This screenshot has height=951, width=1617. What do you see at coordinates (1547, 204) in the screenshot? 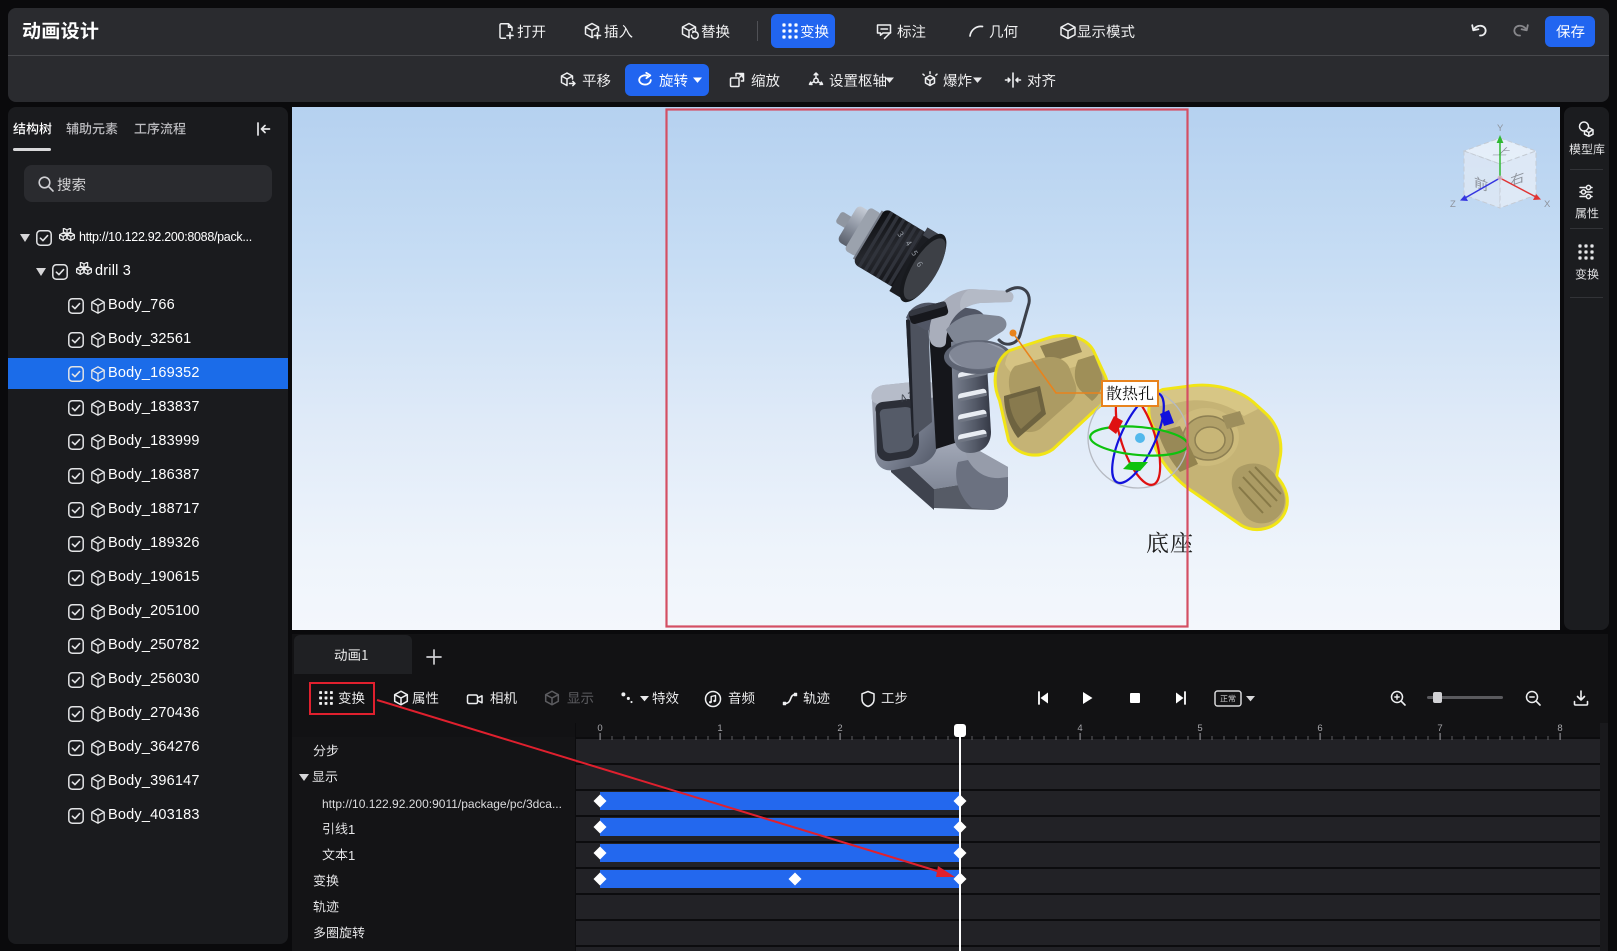
I see `svg-text: X` at bounding box center [1547, 204].